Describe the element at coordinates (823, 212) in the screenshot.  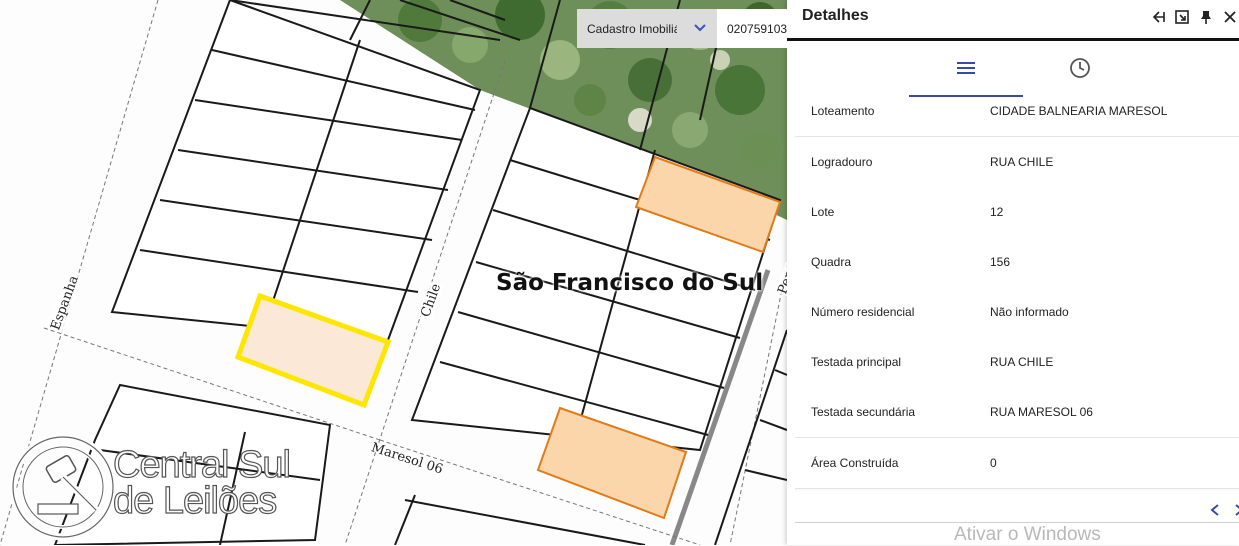
I see `detail-label: Lote` at that location.